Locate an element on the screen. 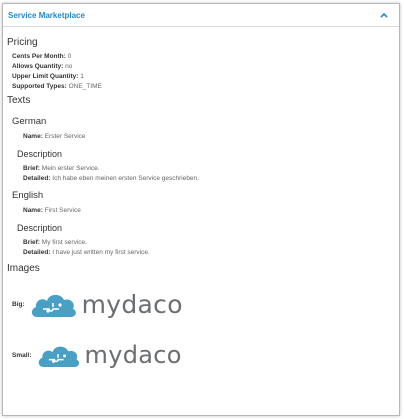  english-detailed-value: I have just written my first service. is located at coordinates (101, 252).